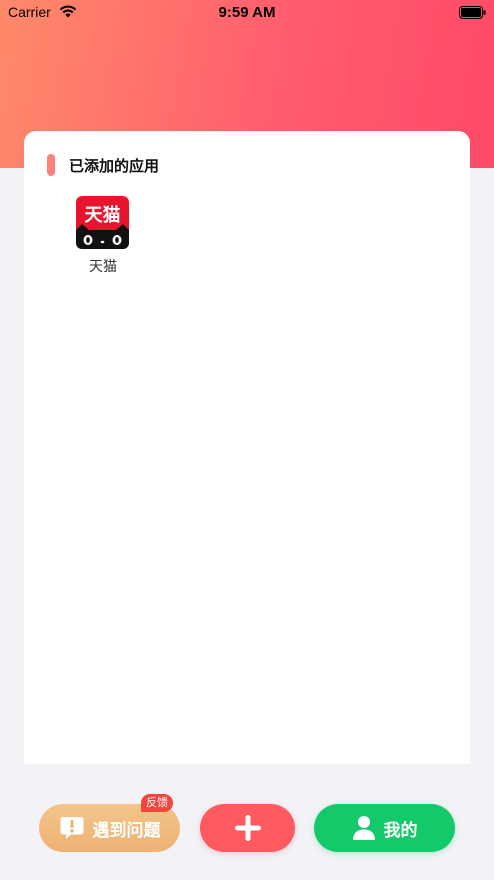 The width and height of the screenshot is (494, 880). I want to click on section-header: 已添加的应用, so click(103, 165).